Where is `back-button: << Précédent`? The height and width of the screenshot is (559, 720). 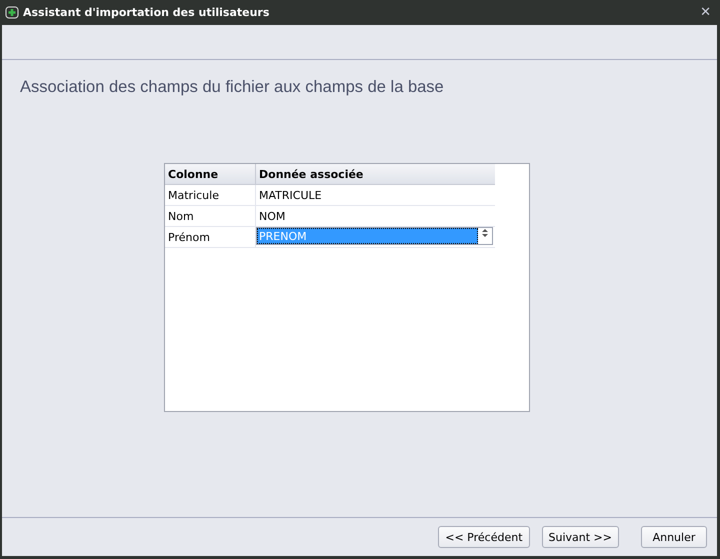
back-button: << Précédent is located at coordinates (484, 537).